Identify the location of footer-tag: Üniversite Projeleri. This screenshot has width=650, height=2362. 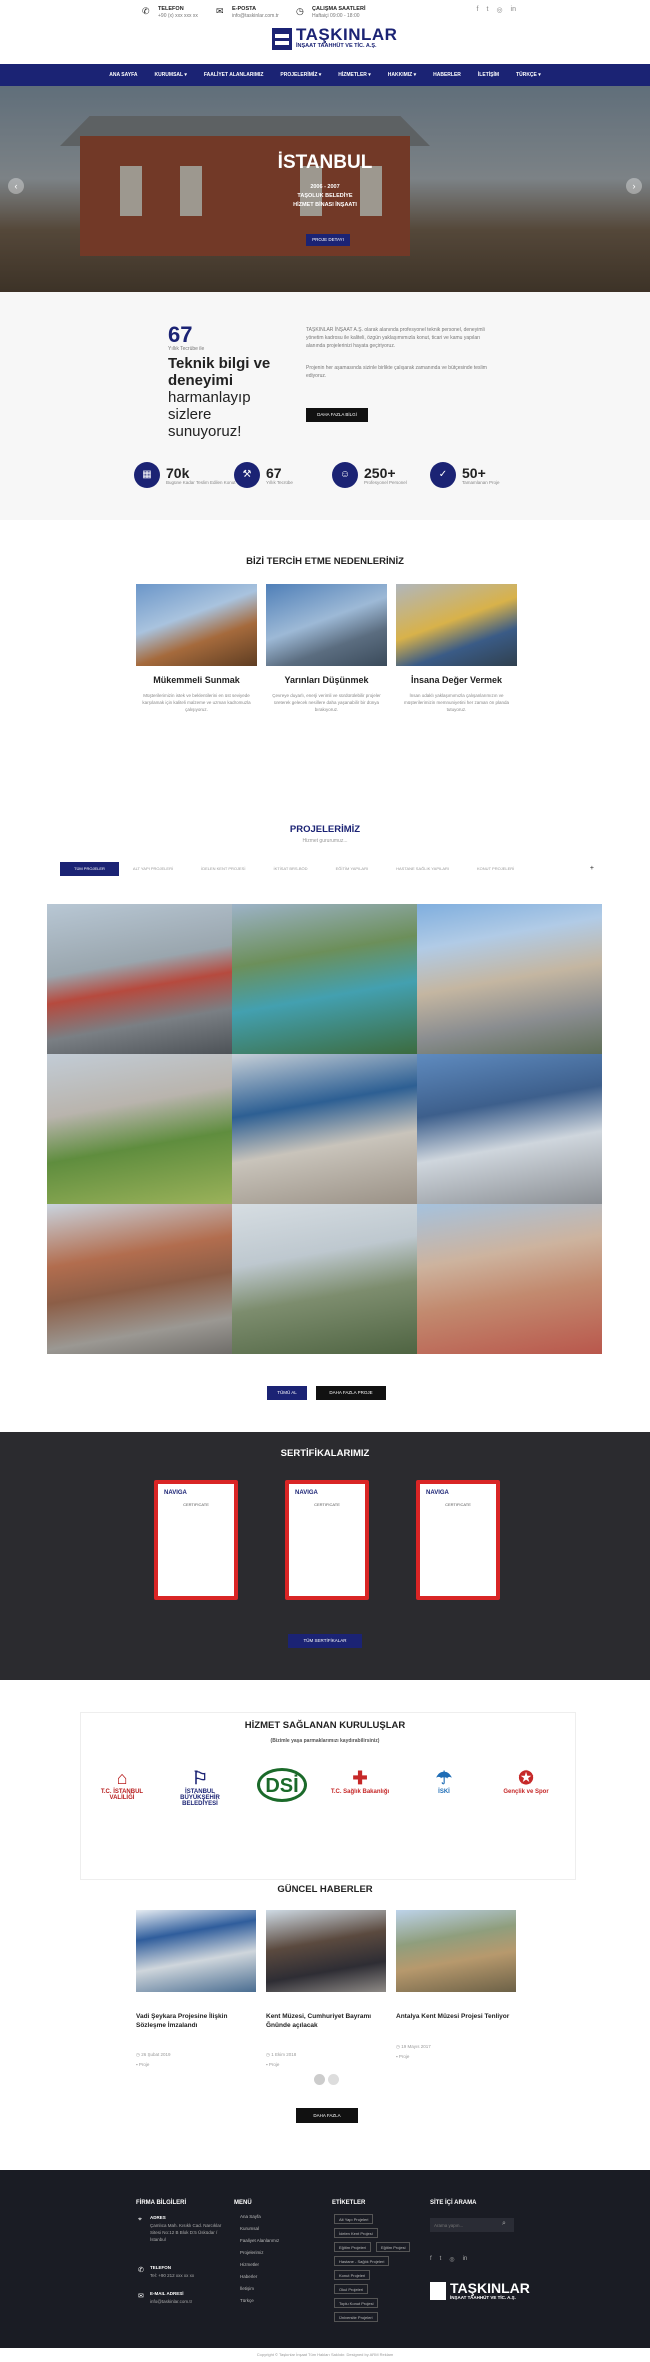
(356, 2317).